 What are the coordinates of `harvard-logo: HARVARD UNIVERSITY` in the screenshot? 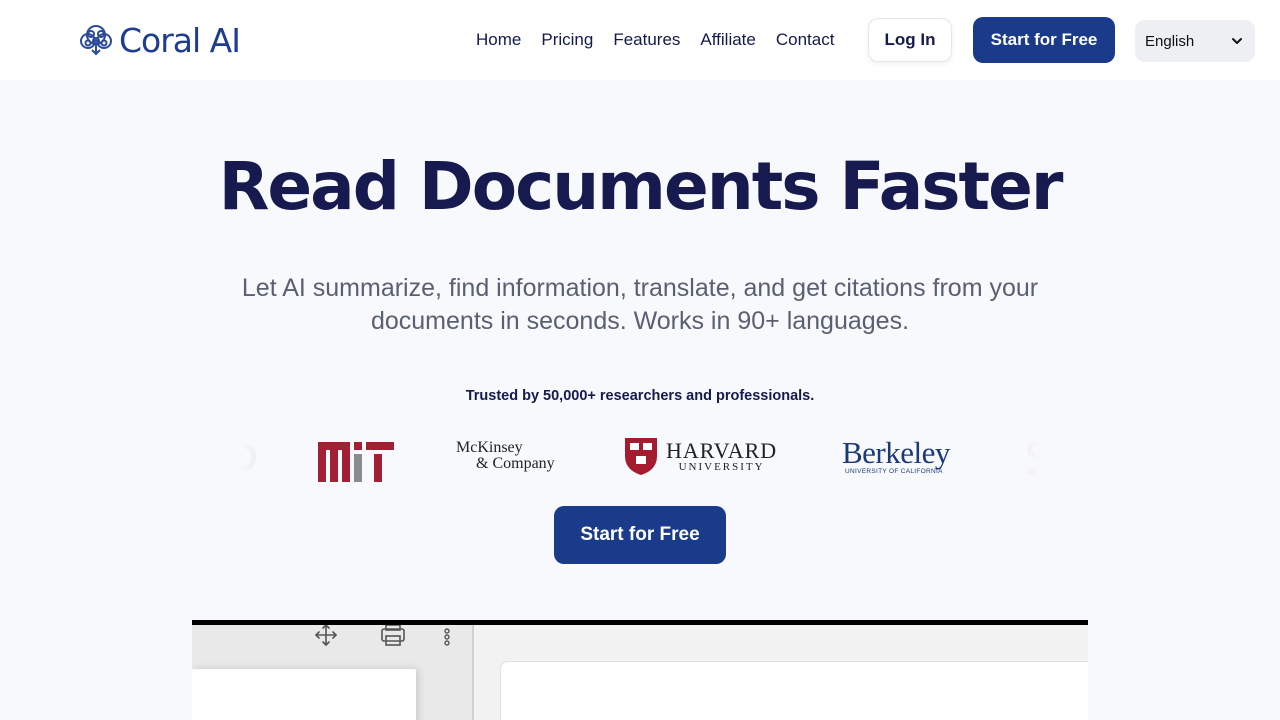 It's located at (700, 456).